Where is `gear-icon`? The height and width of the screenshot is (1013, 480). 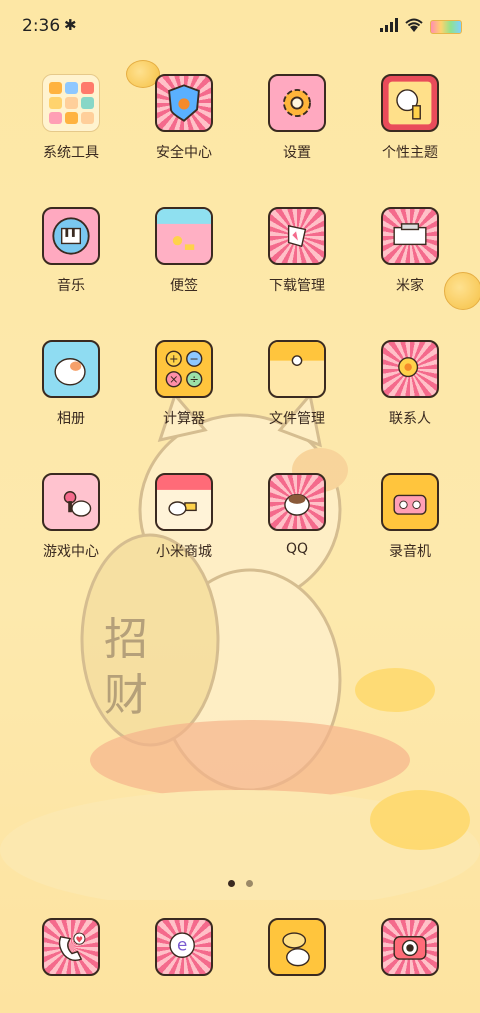 gear-icon is located at coordinates (297, 103).